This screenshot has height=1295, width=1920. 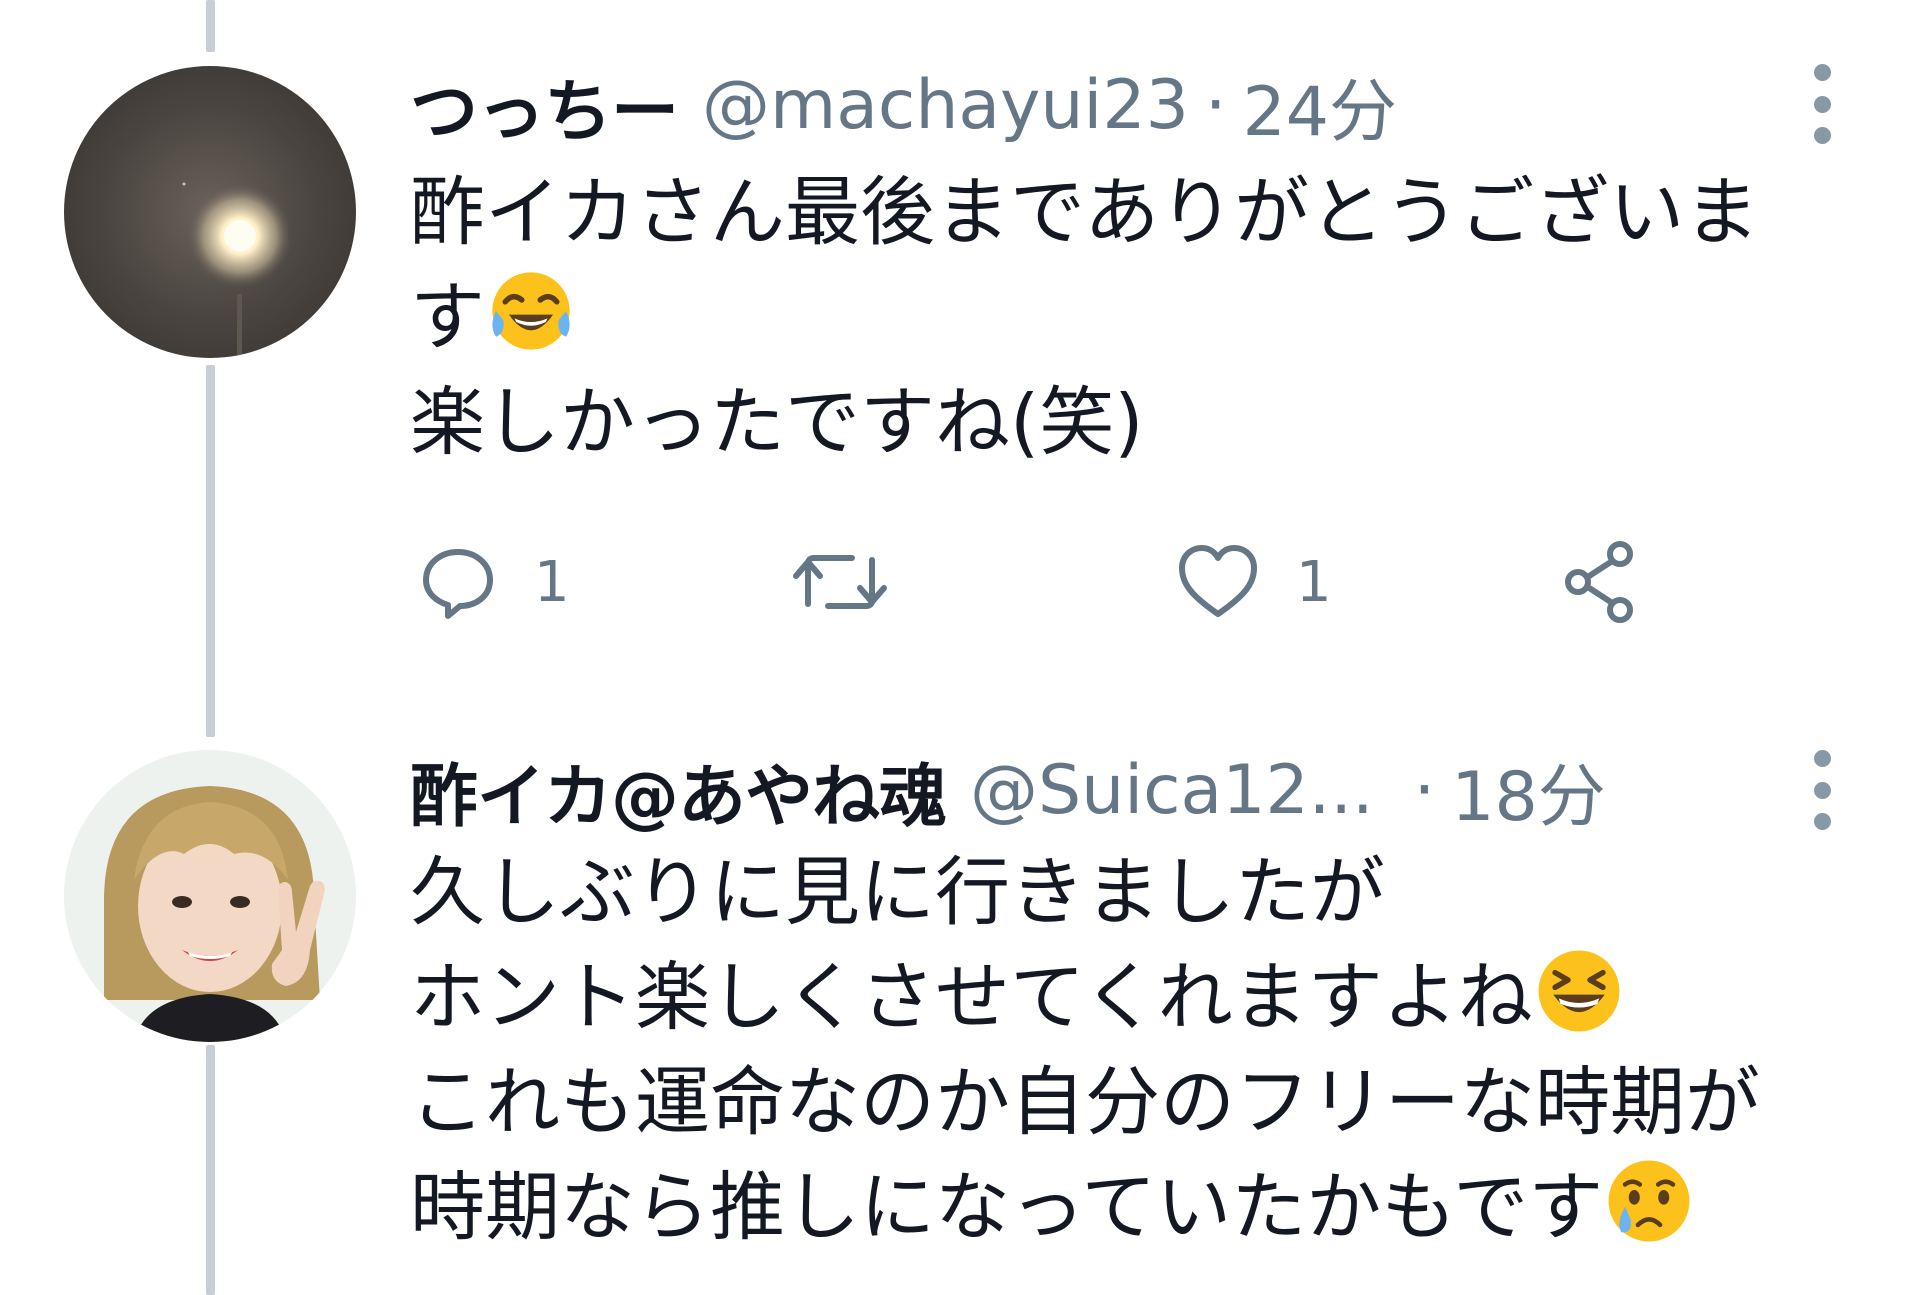 What do you see at coordinates (945, 105) in the screenshot?
I see `user-handle: @machayui23` at bounding box center [945, 105].